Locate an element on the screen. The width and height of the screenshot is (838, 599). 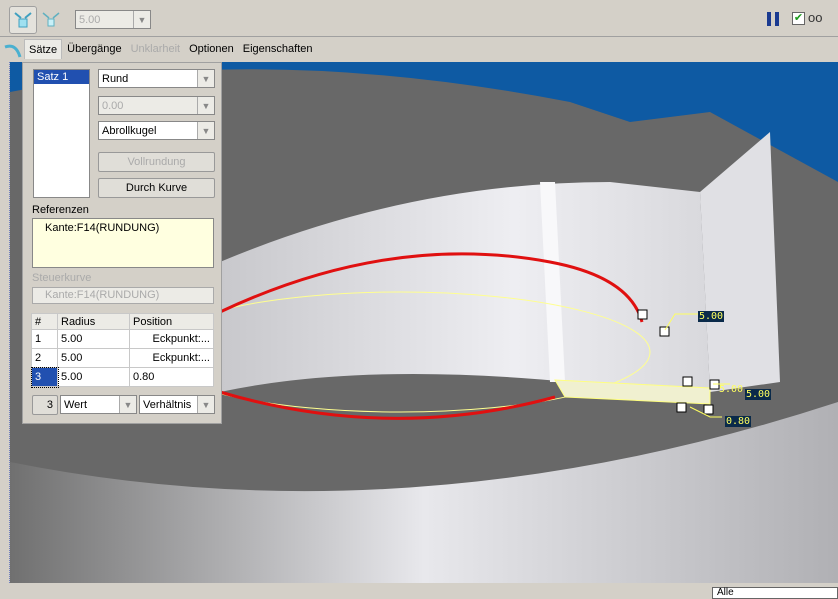
table-row: 3 5.00 0.80 is located at coordinates (122, 377).